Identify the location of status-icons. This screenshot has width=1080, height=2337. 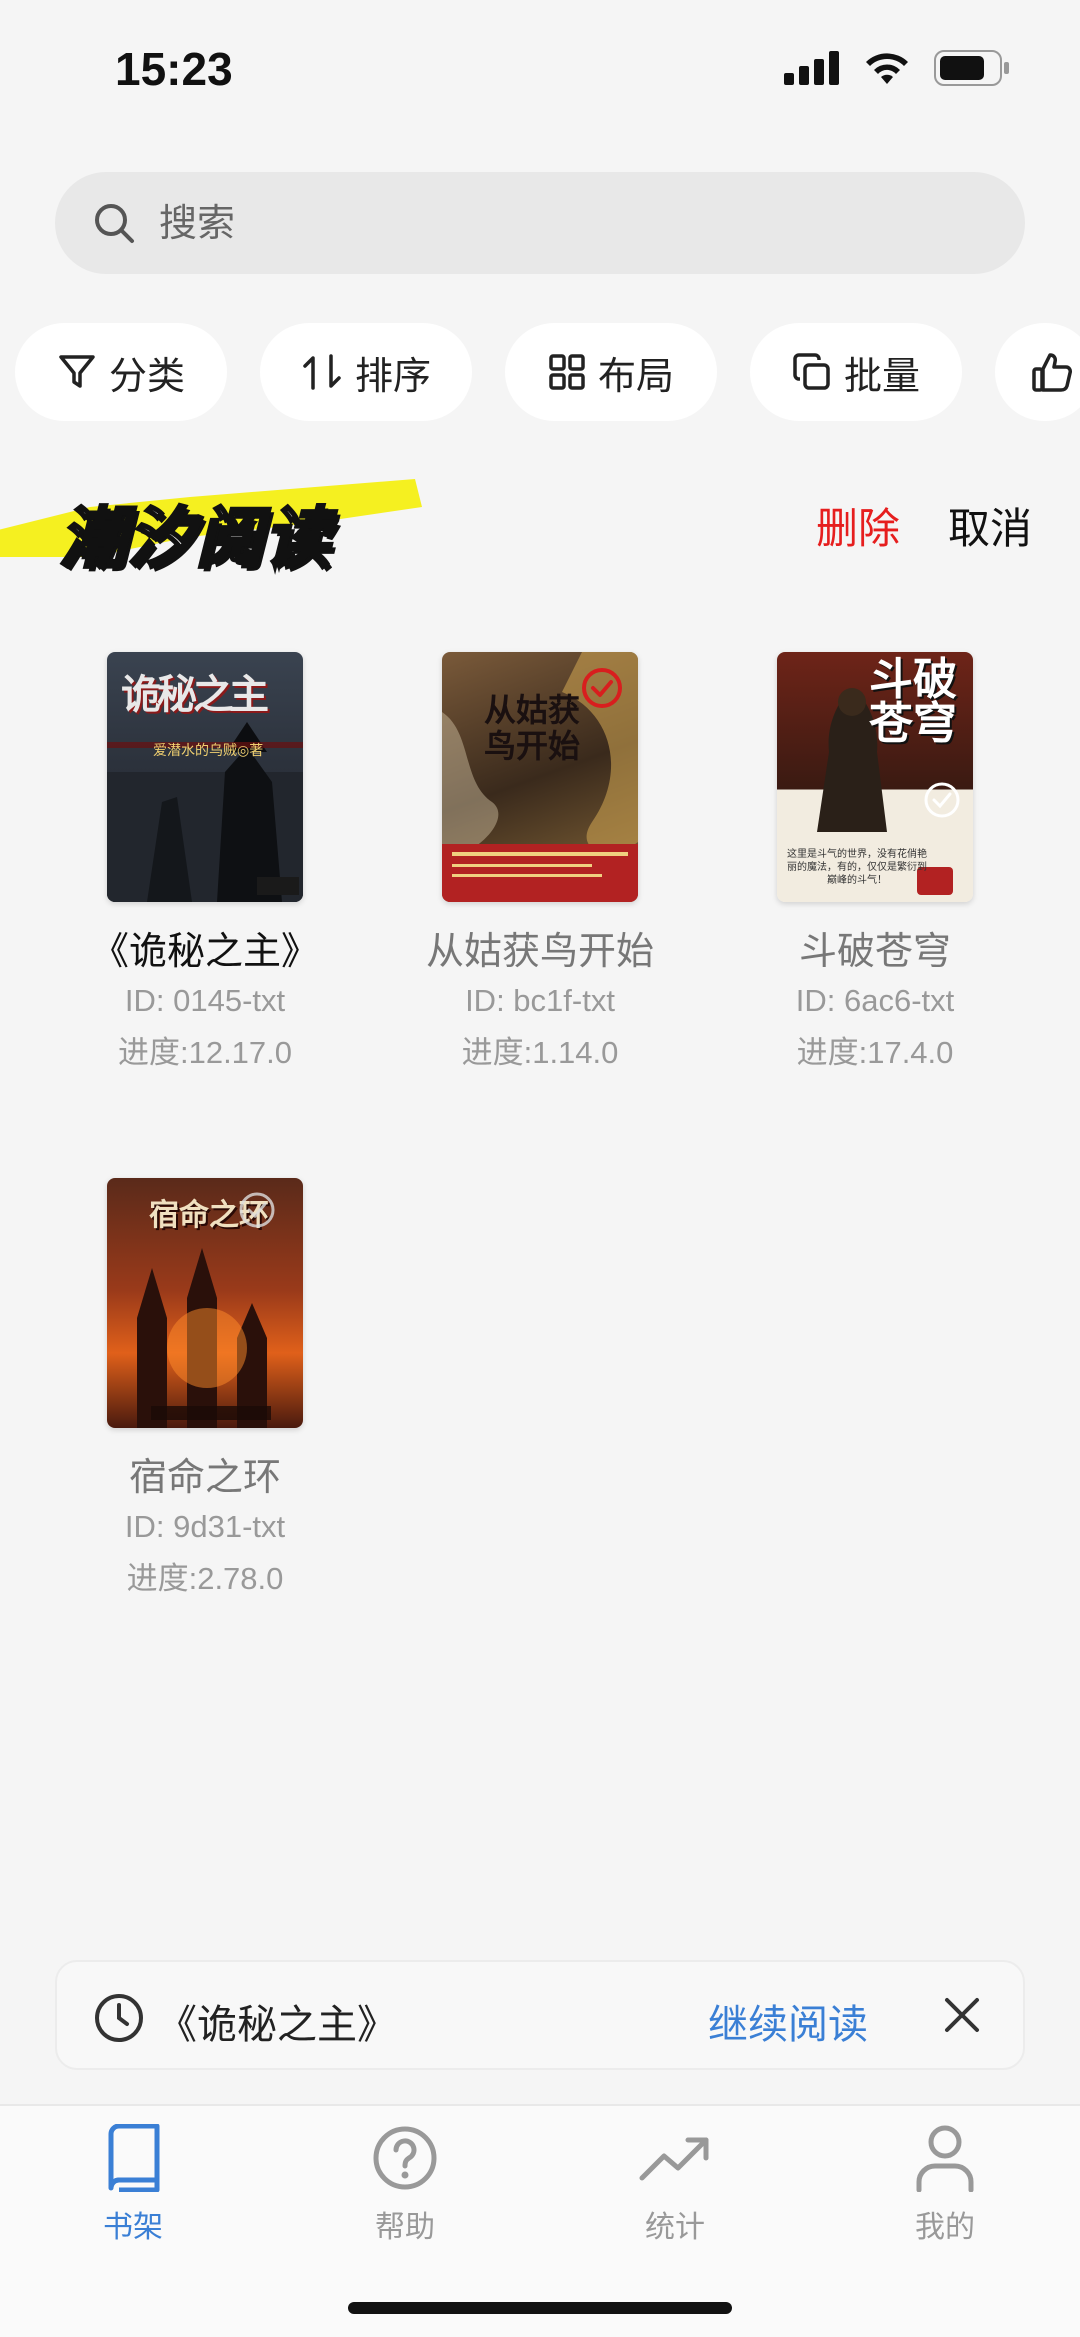
(897, 68).